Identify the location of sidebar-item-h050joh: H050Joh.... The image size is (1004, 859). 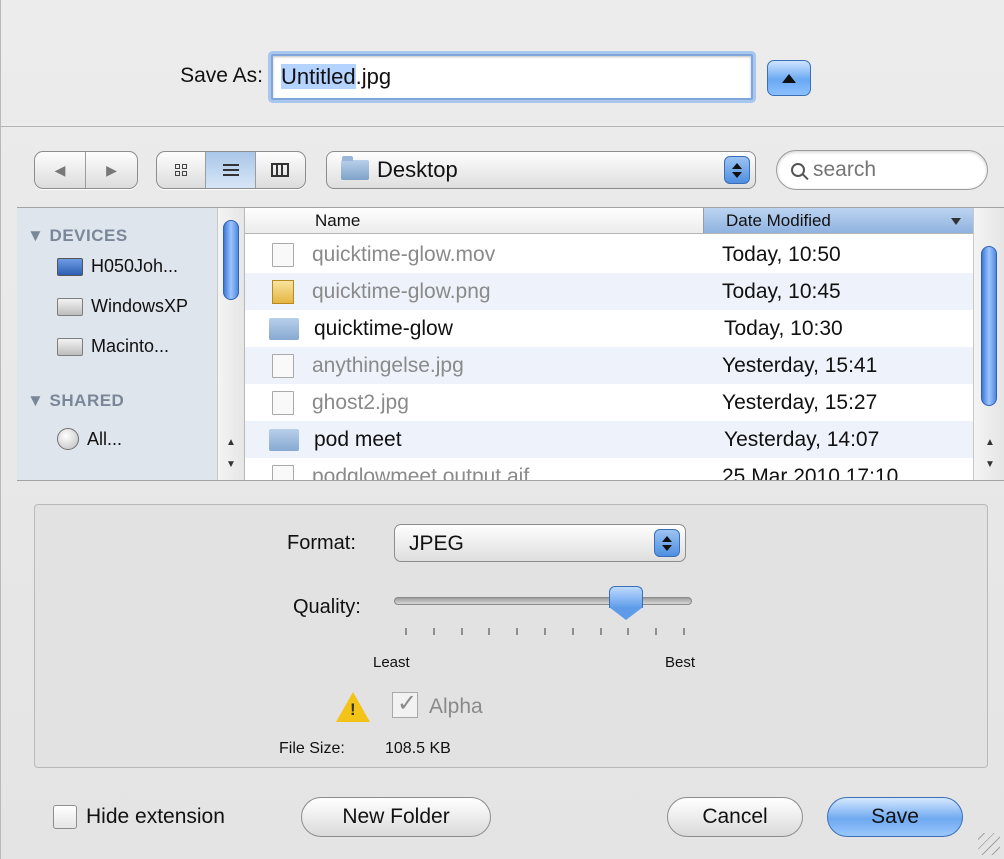
(117, 266).